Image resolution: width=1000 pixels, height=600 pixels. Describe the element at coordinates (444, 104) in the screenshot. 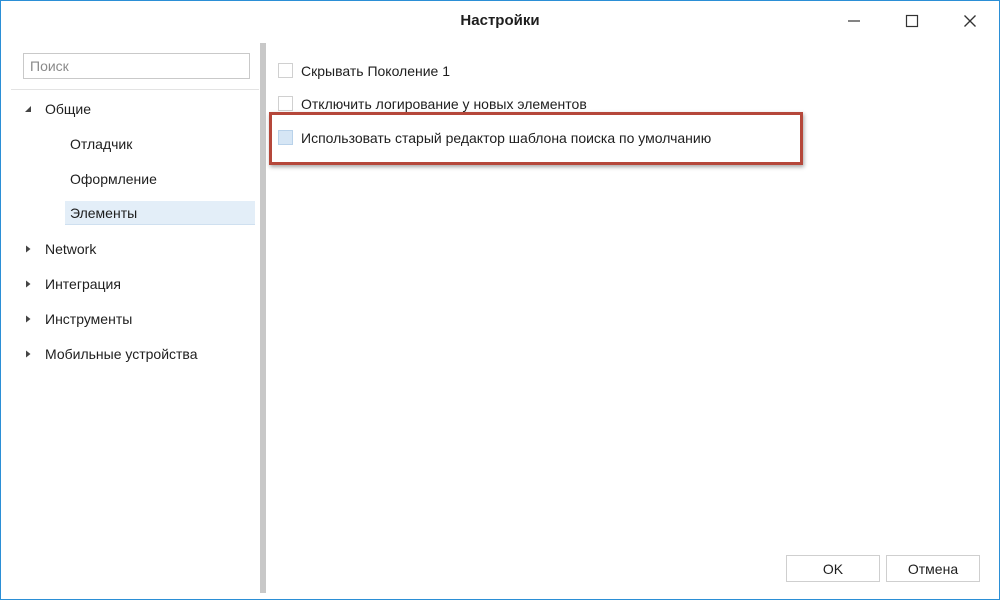

I see `option-label: Отключить логирование у новых элементов` at that location.